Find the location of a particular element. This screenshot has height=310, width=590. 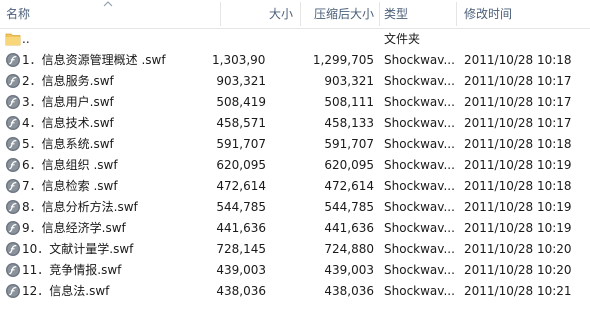

column-header-type: 类型 is located at coordinates (396, 14).